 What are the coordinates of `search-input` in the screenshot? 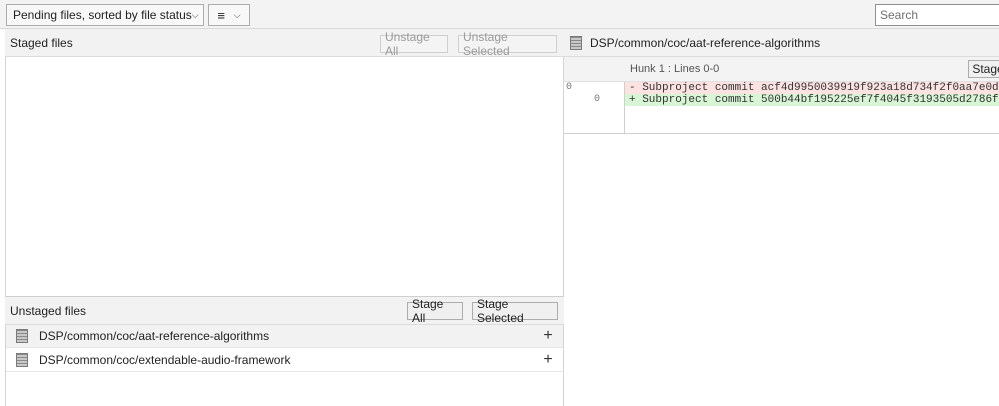 It's located at (937, 15).